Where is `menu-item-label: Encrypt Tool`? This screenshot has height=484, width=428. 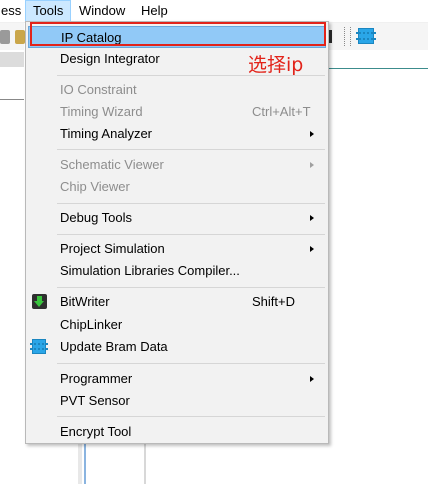 menu-item-label: Encrypt Tool is located at coordinates (96, 431).